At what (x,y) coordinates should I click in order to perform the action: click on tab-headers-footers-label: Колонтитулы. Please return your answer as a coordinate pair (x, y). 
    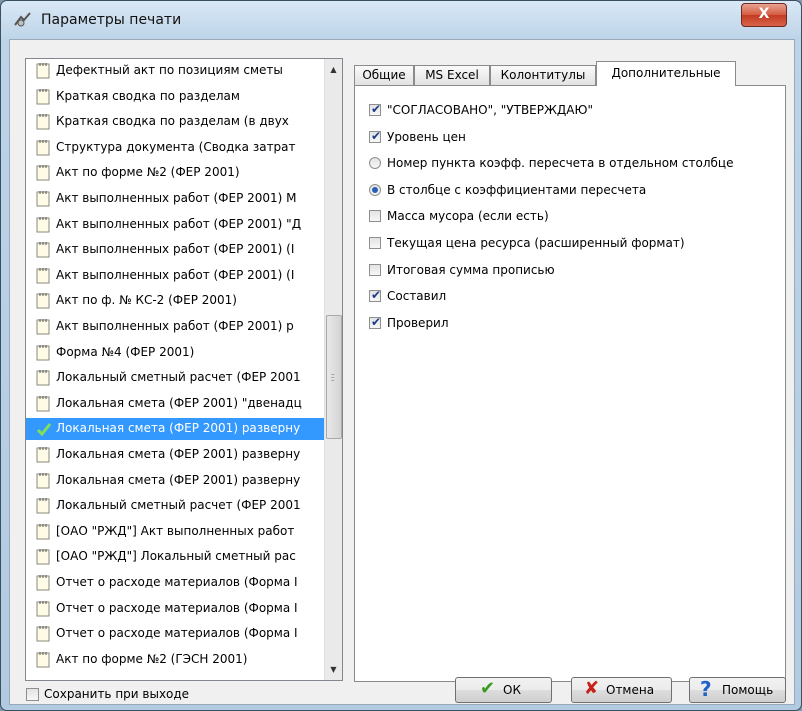
    Looking at the image, I should click on (543, 75).